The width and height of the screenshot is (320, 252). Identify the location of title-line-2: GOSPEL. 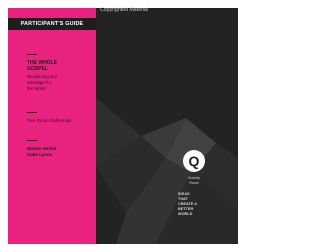
(37, 69).